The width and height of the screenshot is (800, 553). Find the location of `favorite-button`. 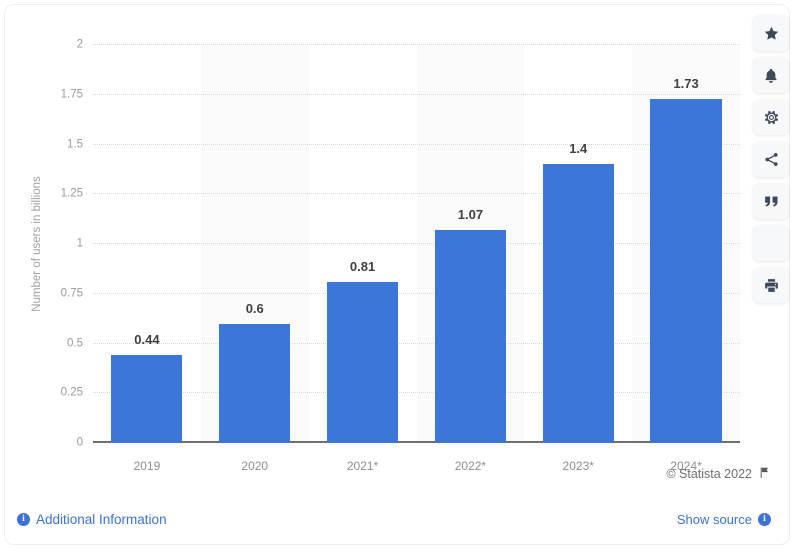

favorite-button is located at coordinates (771, 33).